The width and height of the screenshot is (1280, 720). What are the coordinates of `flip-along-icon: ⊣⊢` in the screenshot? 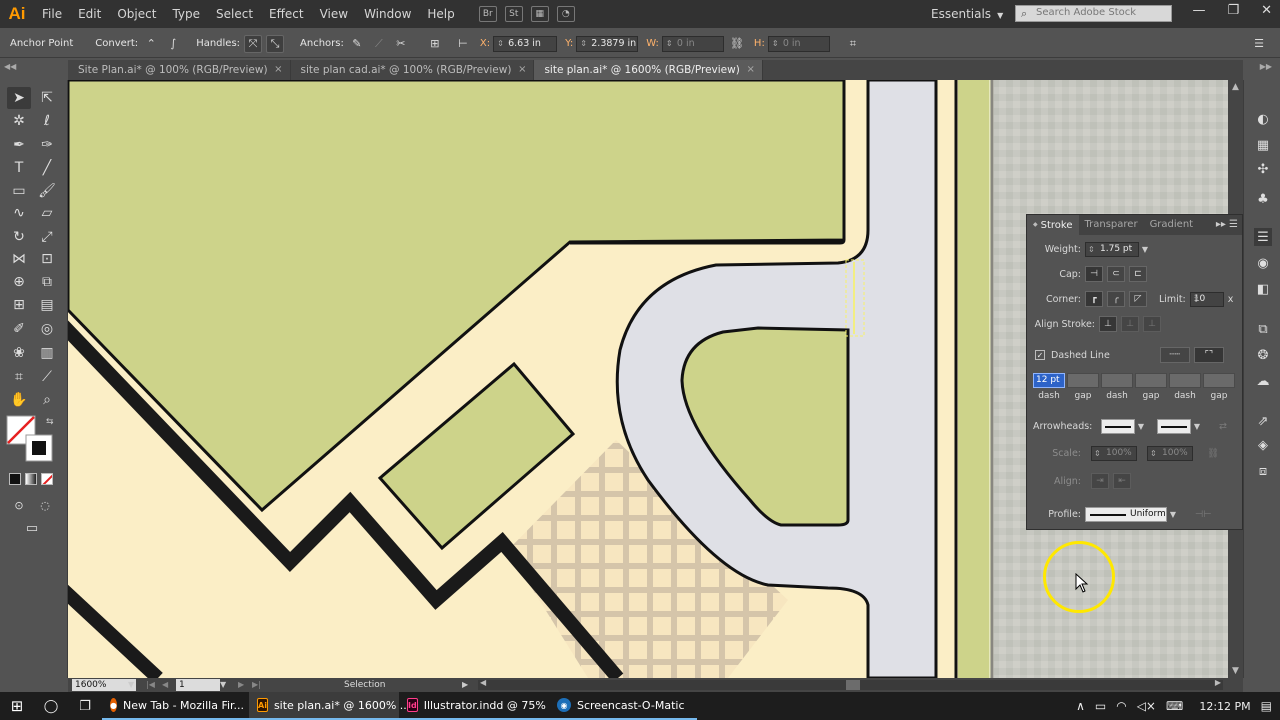 It's located at (1203, 514).